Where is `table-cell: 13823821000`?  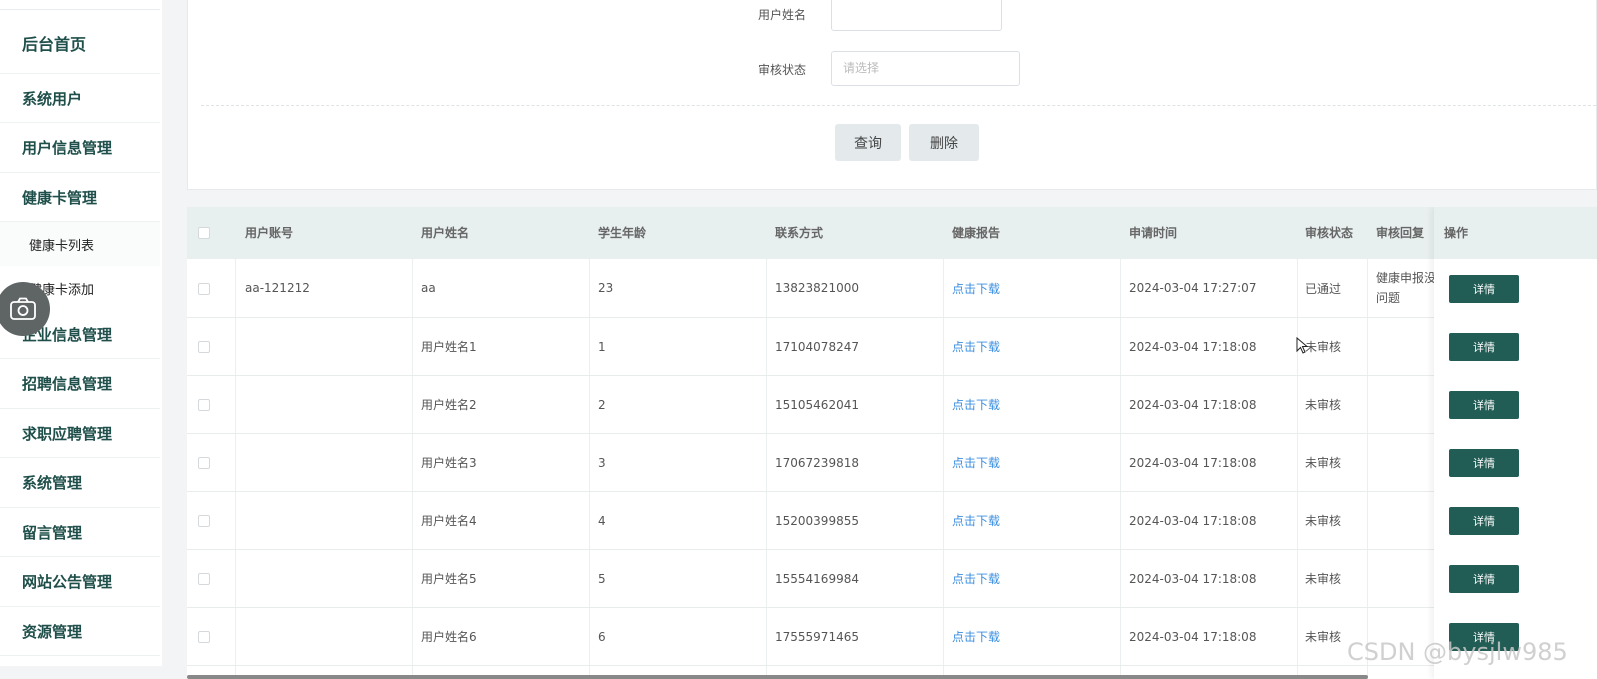 table-cell: 13823821000 is located at coordinates (817, 288).